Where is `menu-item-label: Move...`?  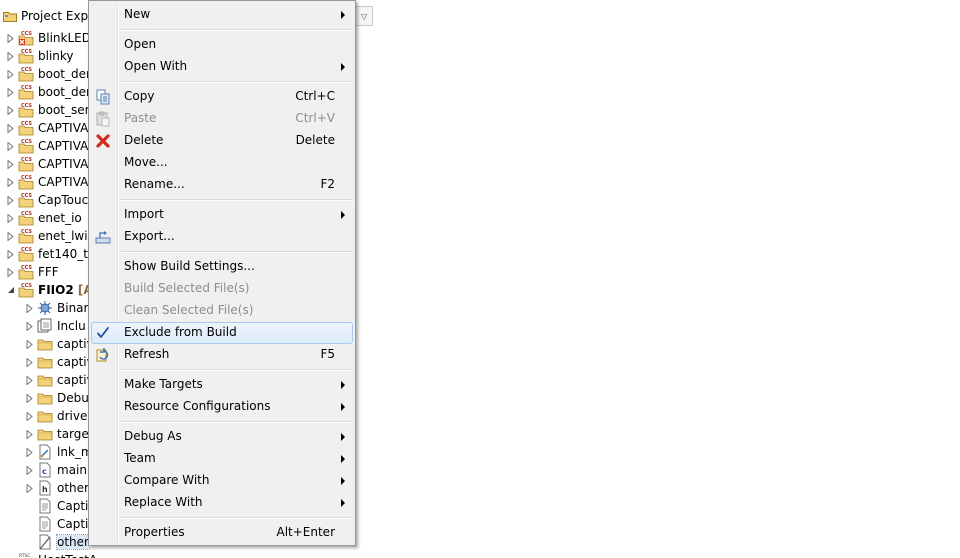
menu-item-label: Move... is located at coordinates (146, 162).